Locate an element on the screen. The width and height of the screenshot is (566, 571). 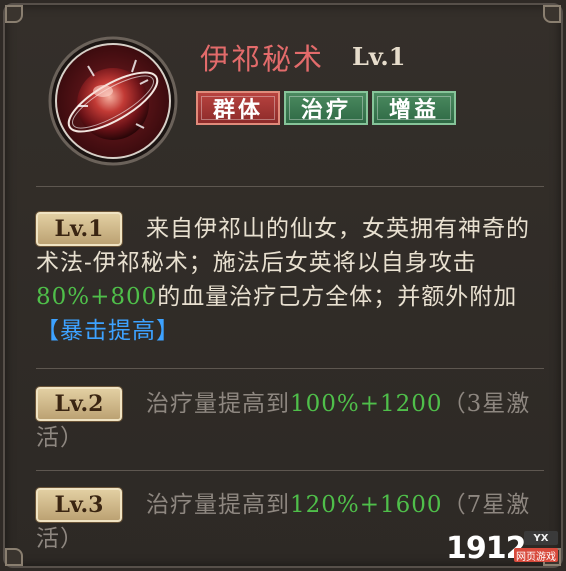
skill-tags: 群体 治疗 增益 is located at coordinates (326, 108).